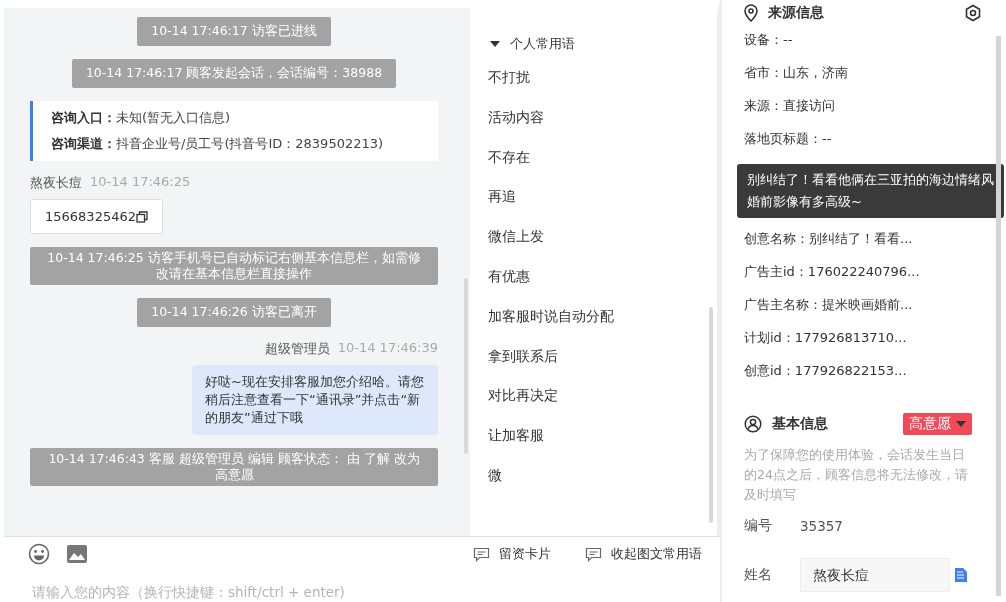 The image size is (1006, 602). What do you see at coordinates (602, 486) in the screenshot?
I see `phrase-item: 微` at bounding box center [602, 486].